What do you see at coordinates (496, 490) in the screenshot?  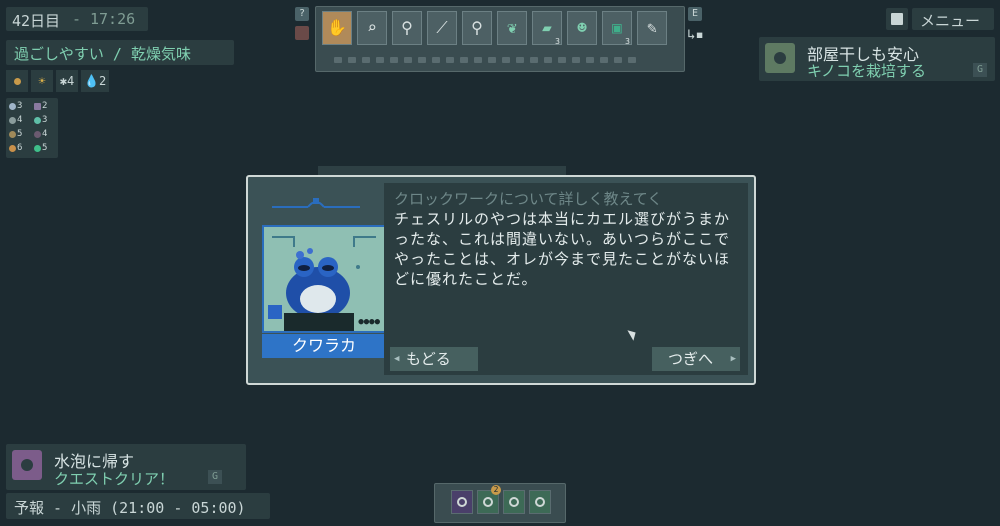 I see `hotbar-badge: 2` at bounding box center [496, 490].